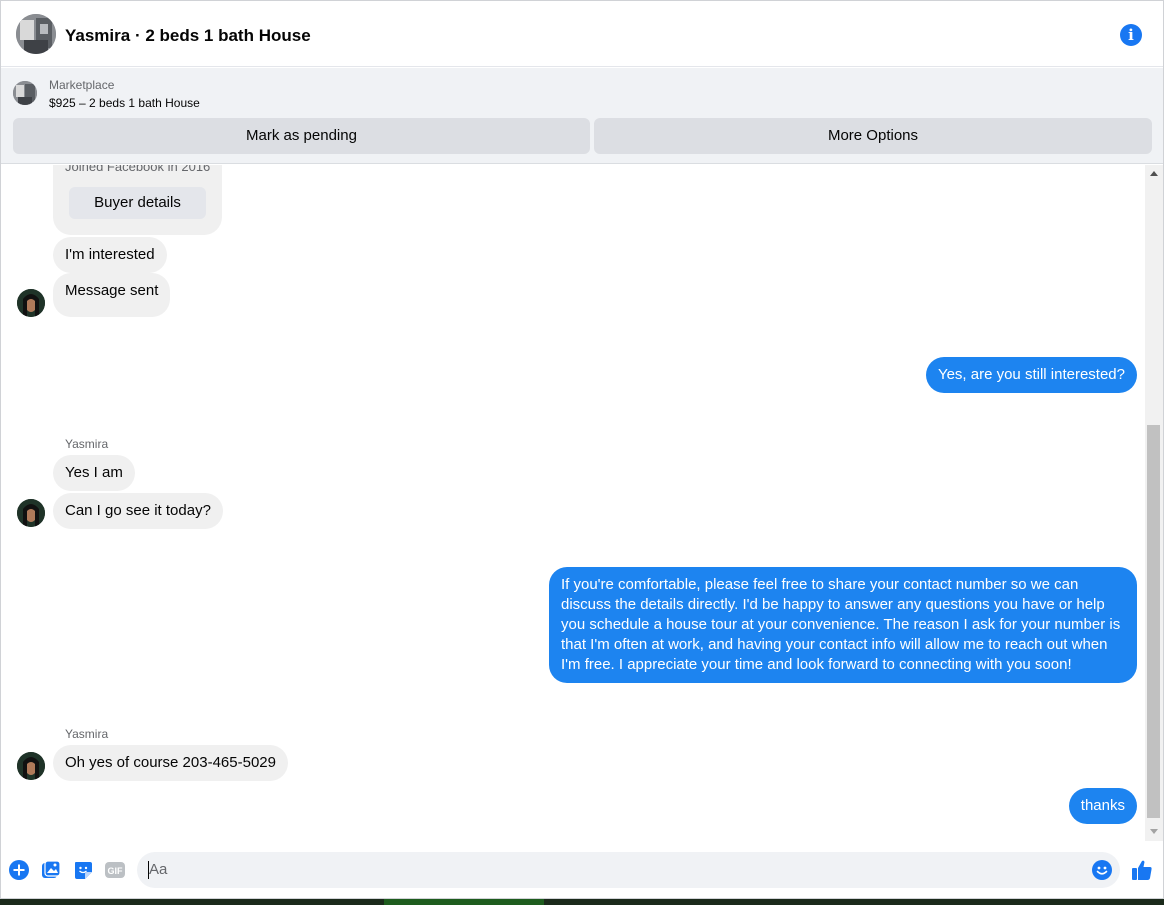 The image size is (1164, 905). What do you see at coordinates (873, 136) in the screenshot?
I see `more-options-button: More Options` at bounding box center [873, 136].